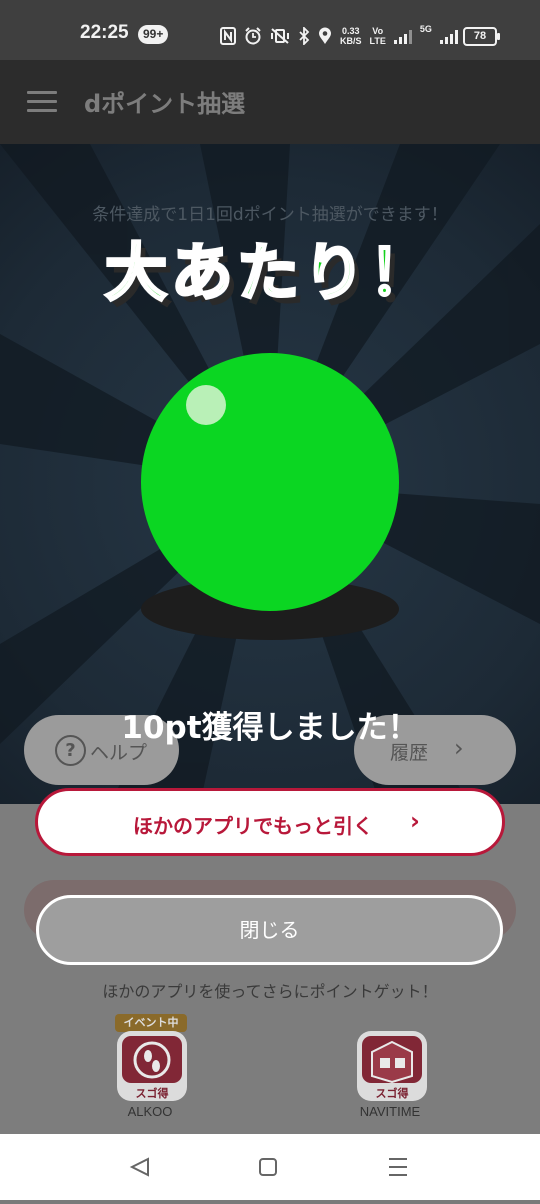 The width and height of the screenshot is (540, 1204). What do you see at coordinates (377, 41) in the screenshot?
I see `volte-bottom: LTE` at bounding box center [377, 41].